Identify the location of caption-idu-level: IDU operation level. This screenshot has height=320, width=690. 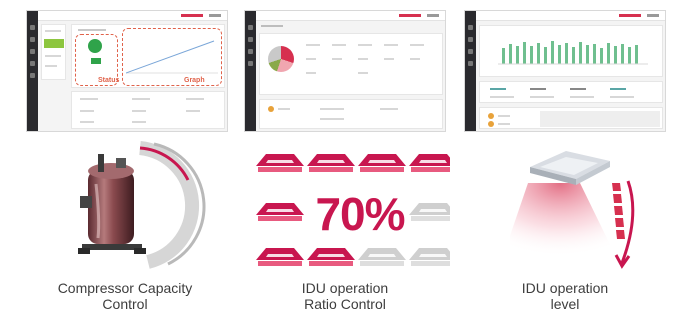
(565, 296).